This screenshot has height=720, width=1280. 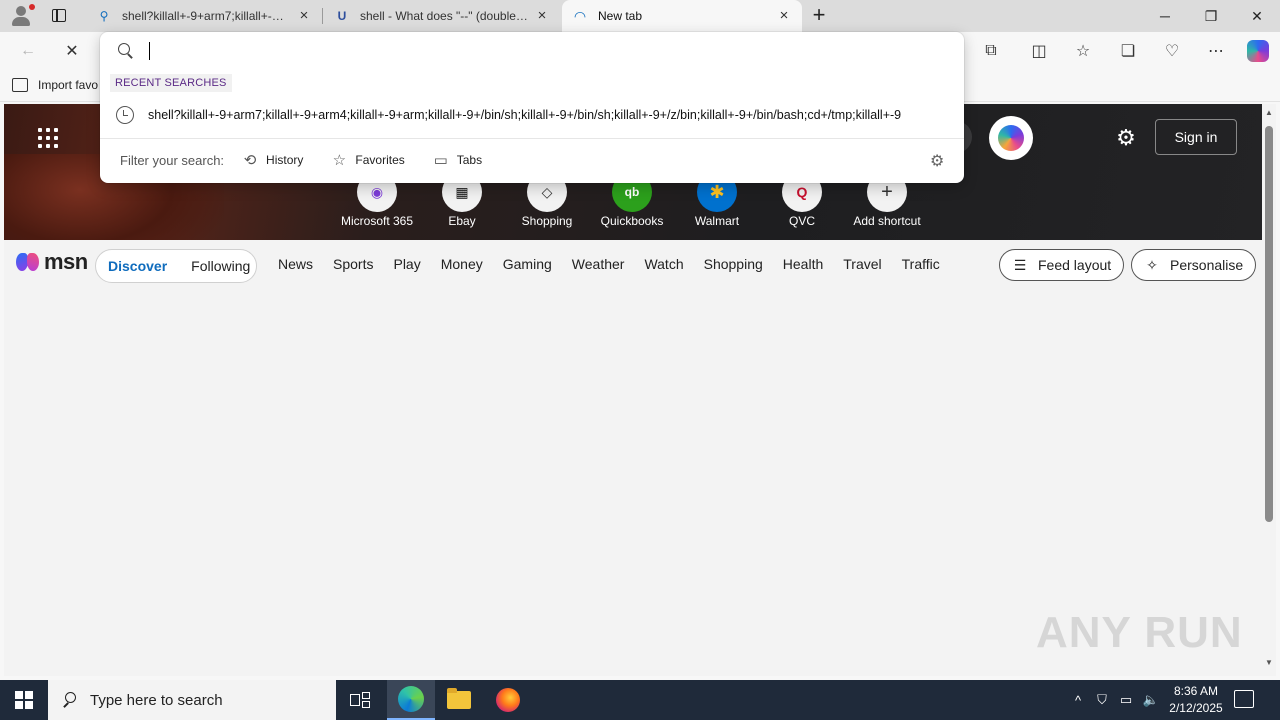 What do you see at coordinates (339, 160) in the screenshot?
I see `star-icon: ☆` at bounding box center [339, 160].